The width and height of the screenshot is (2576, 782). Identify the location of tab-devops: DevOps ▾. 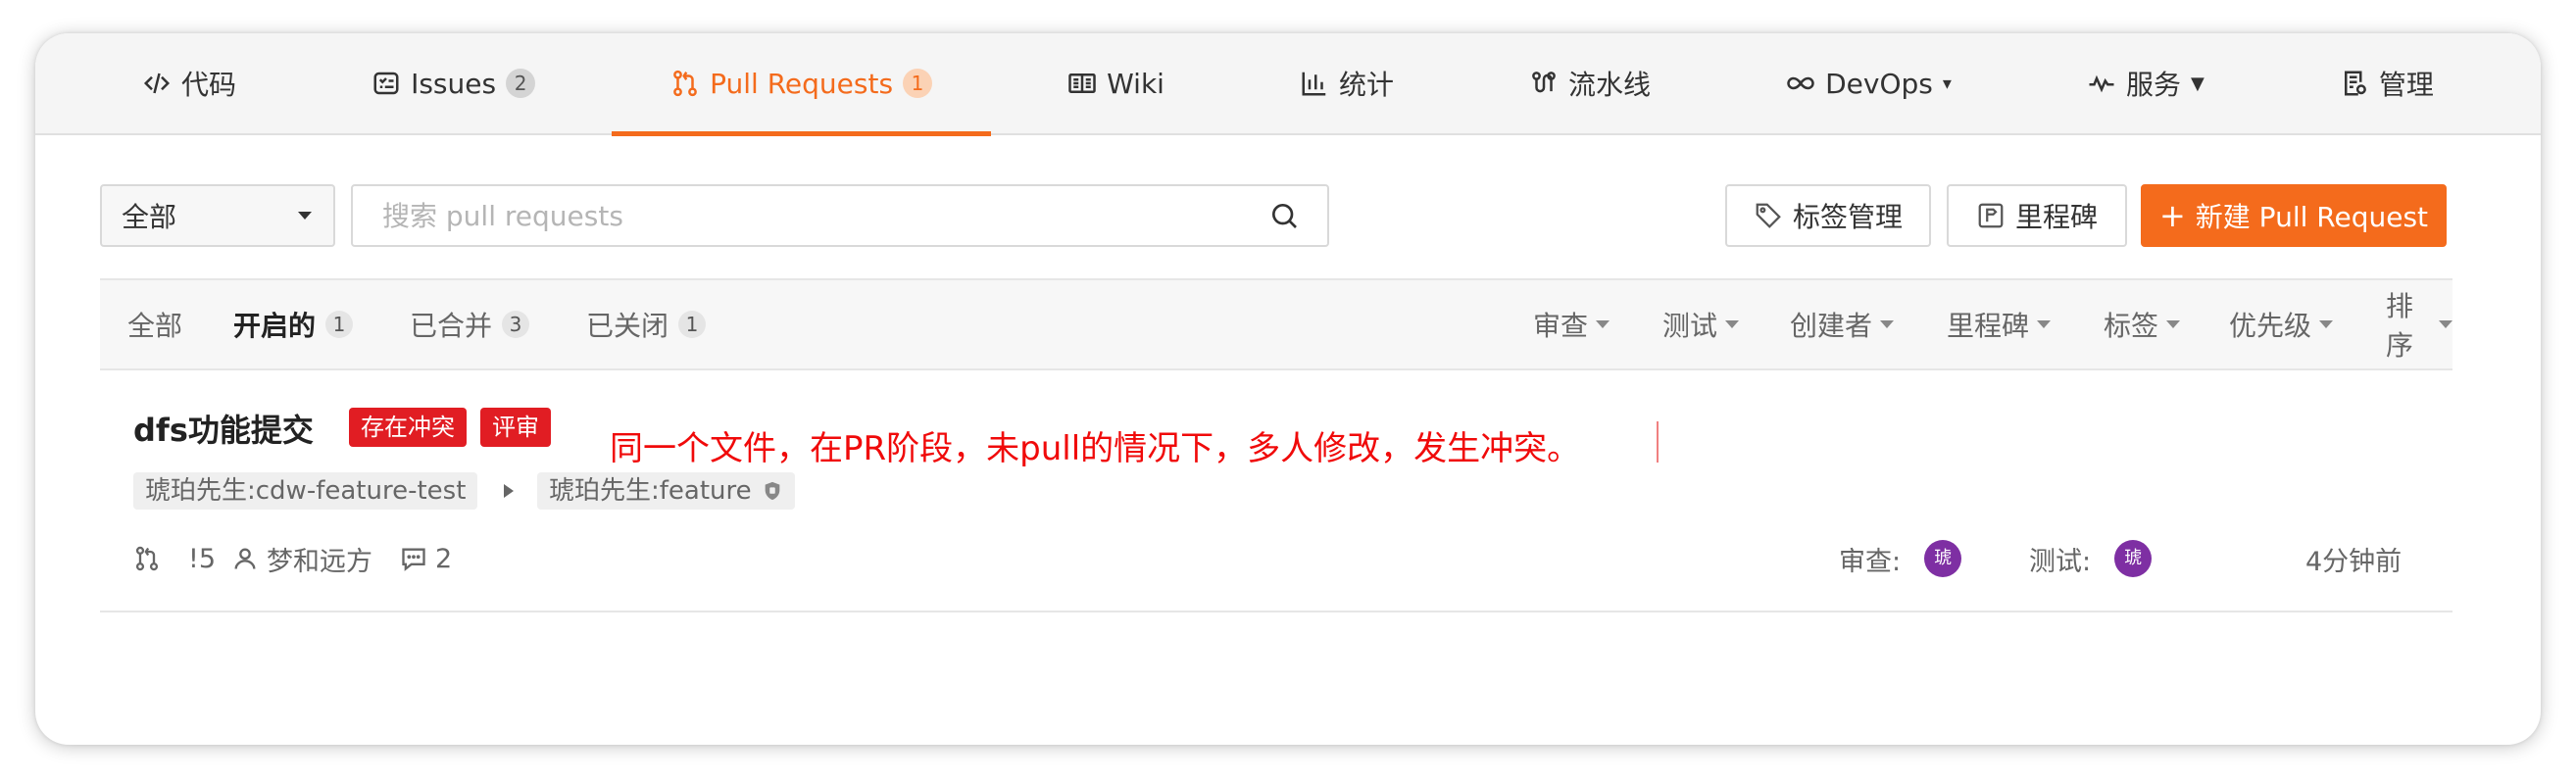
(1868, 83).